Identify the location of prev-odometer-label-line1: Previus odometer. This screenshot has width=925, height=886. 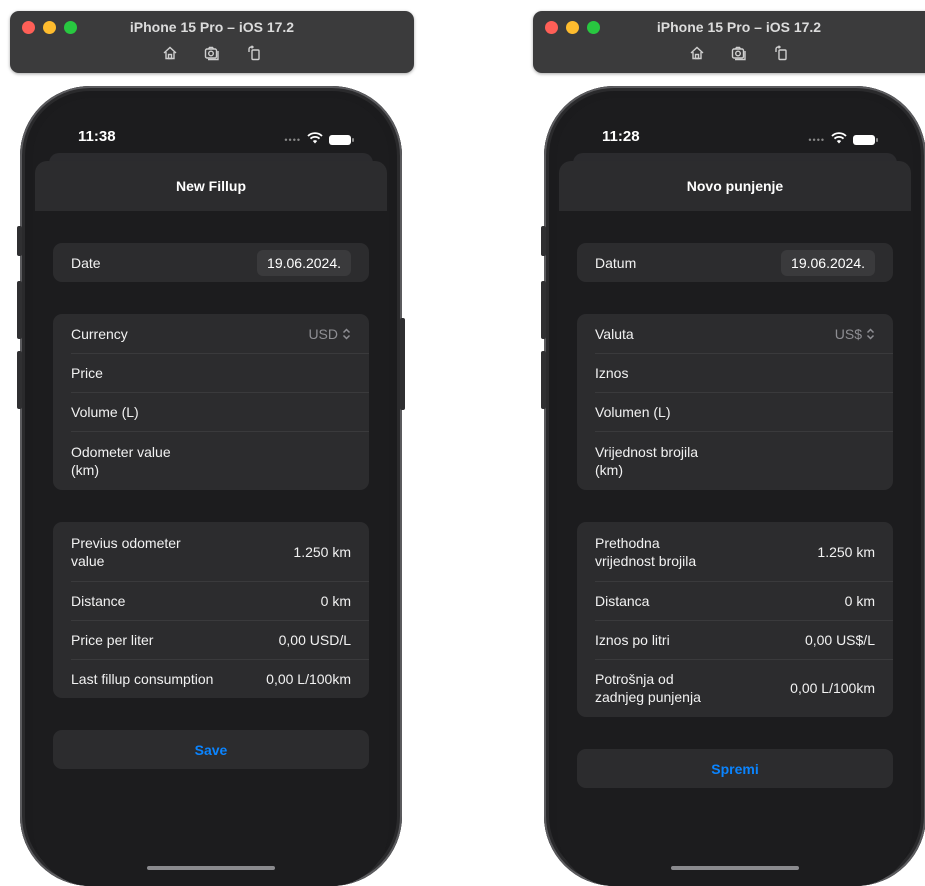
(126, 542).